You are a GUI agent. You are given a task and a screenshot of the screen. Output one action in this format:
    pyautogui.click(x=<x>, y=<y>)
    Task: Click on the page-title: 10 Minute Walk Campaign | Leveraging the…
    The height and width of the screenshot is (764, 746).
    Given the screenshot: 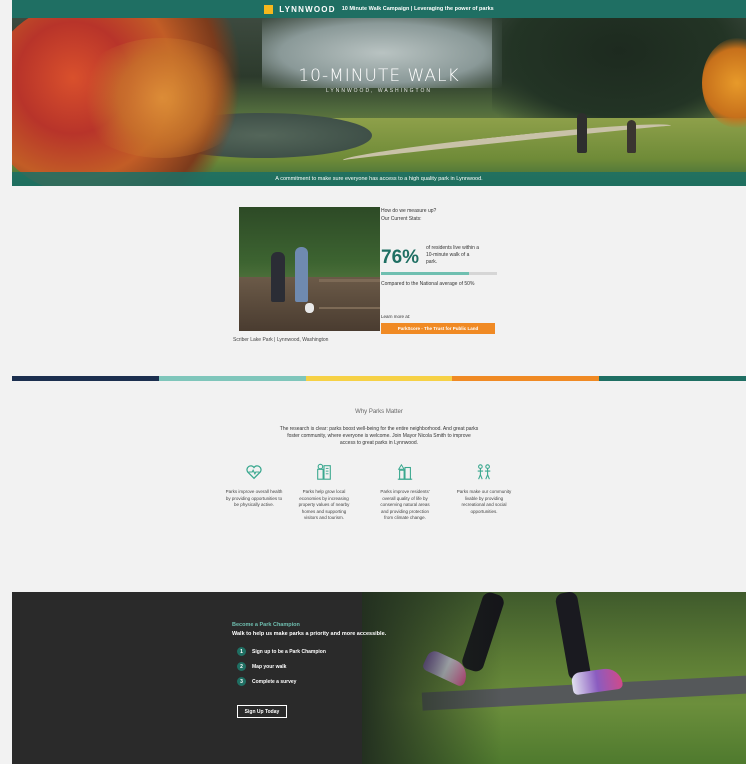 What is the action you would take?
    pyautogui.click(x=417, y=9)
    